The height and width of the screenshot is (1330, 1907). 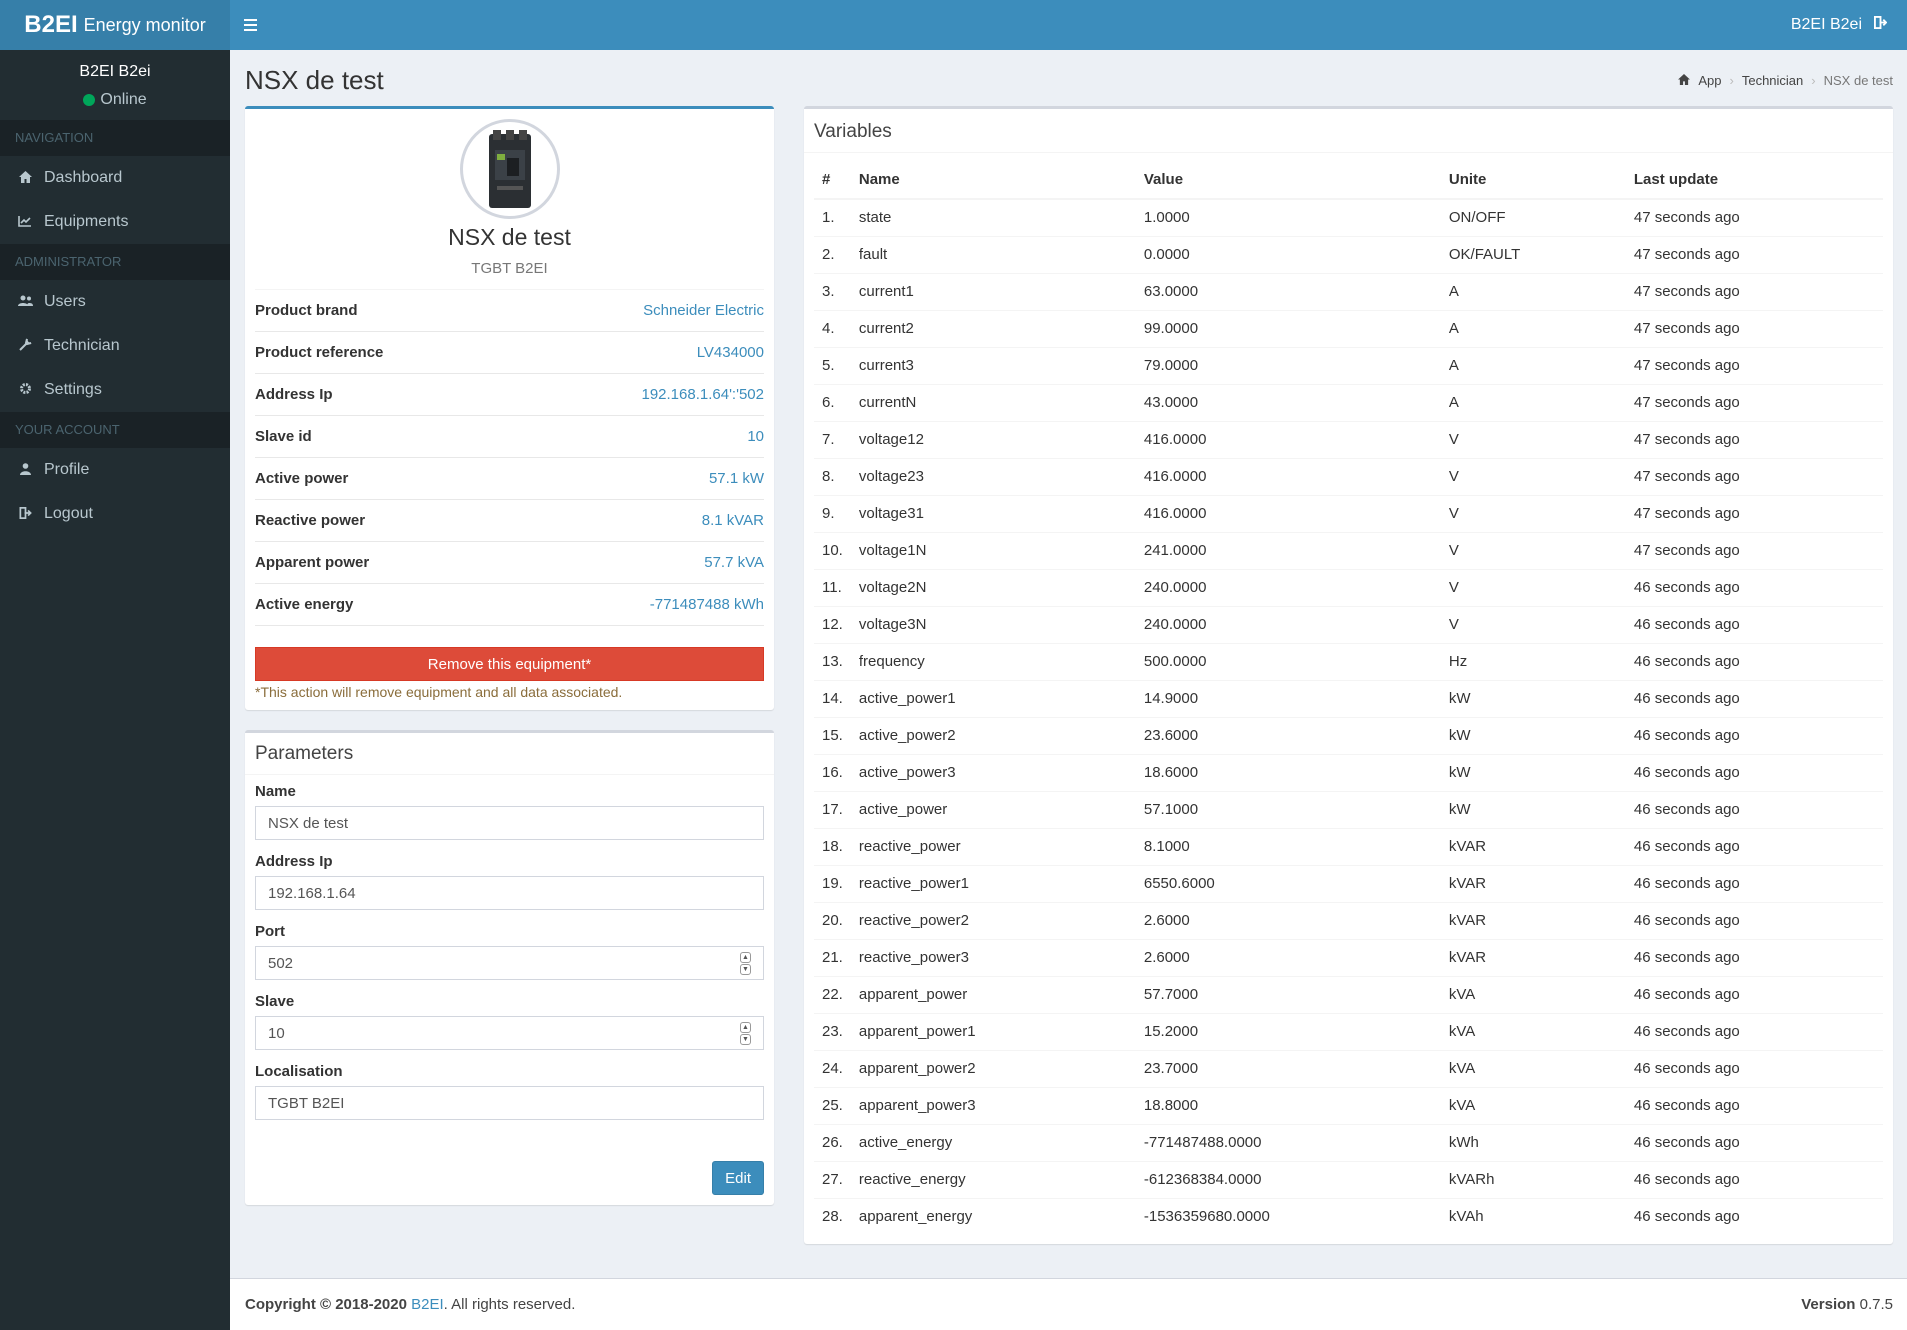 I want to click on line-chart-icon, so click(x=25, y=222).